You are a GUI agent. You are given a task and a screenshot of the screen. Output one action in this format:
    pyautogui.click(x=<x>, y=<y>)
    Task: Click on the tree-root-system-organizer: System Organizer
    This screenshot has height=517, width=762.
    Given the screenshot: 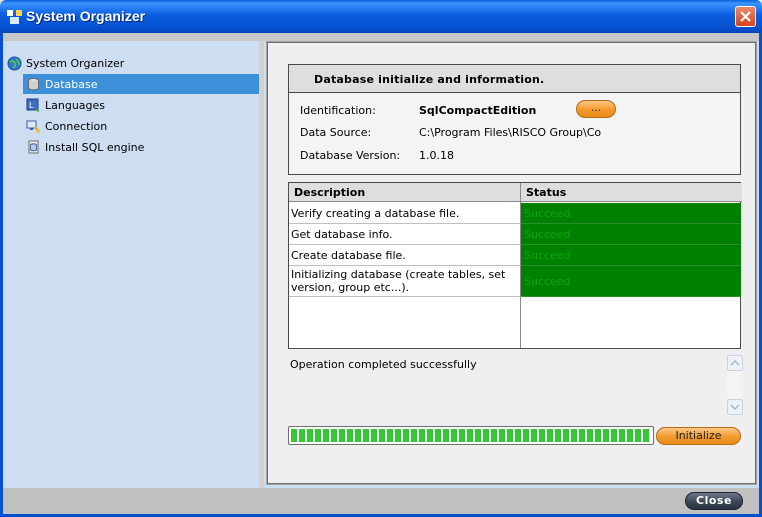 What is the action you would take?
    pyautogui.click(x=107, y=63)
    